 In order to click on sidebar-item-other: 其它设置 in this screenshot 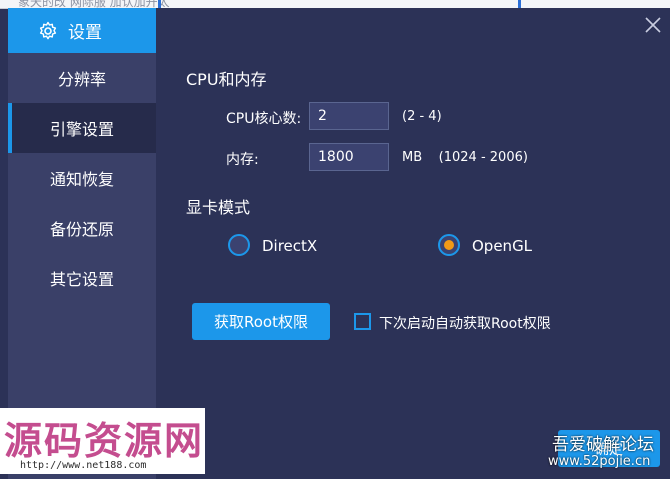, I will do `click(82, 278)`.